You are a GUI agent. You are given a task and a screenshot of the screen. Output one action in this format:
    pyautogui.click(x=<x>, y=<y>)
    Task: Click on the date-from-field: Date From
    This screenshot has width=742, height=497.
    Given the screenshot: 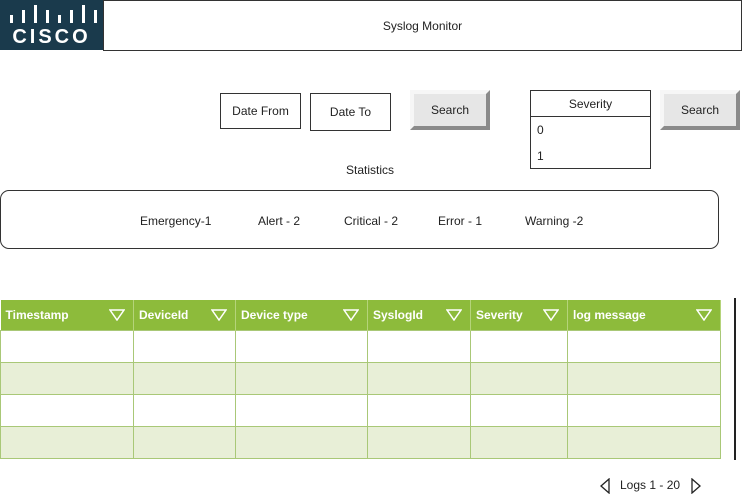 What is the action you would take?
    pyautogui.click(x=260, y=111)
    